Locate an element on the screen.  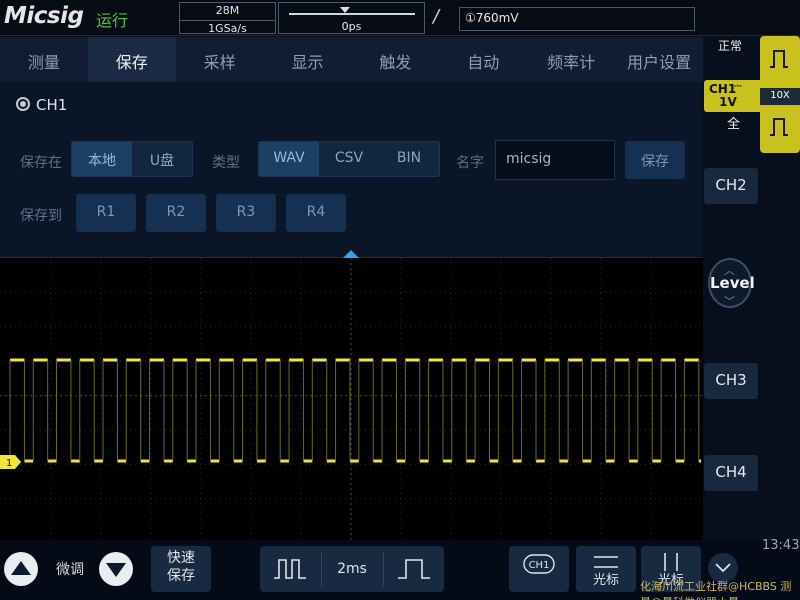
level-label: Level is located at coordinates (732, 283).